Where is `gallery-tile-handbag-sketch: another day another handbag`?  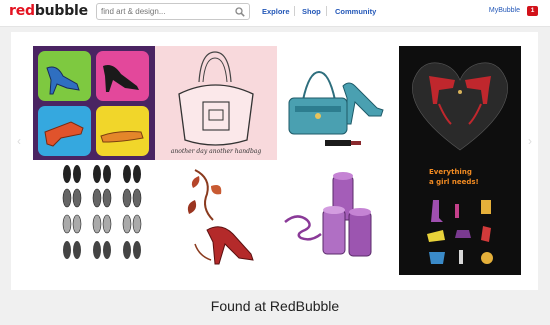
gallery-tile-handbag-sketch: another day another handbag is located at coordinates (216, 103).